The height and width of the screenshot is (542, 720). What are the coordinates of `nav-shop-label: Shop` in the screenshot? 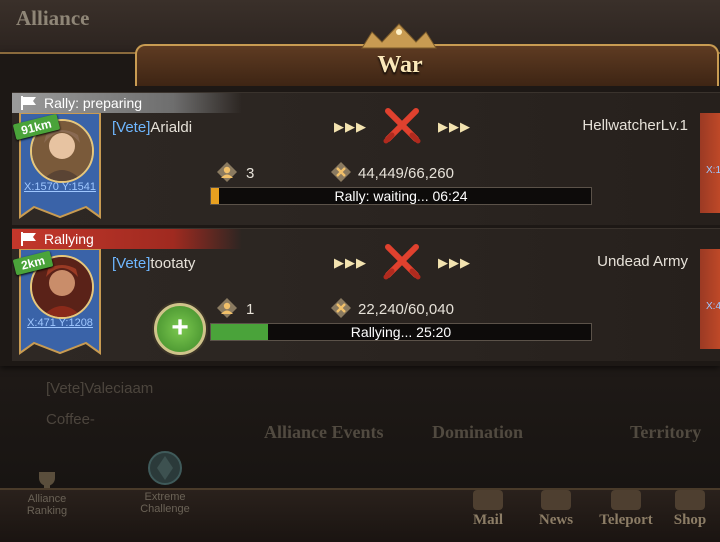 It's located at (690, 520).